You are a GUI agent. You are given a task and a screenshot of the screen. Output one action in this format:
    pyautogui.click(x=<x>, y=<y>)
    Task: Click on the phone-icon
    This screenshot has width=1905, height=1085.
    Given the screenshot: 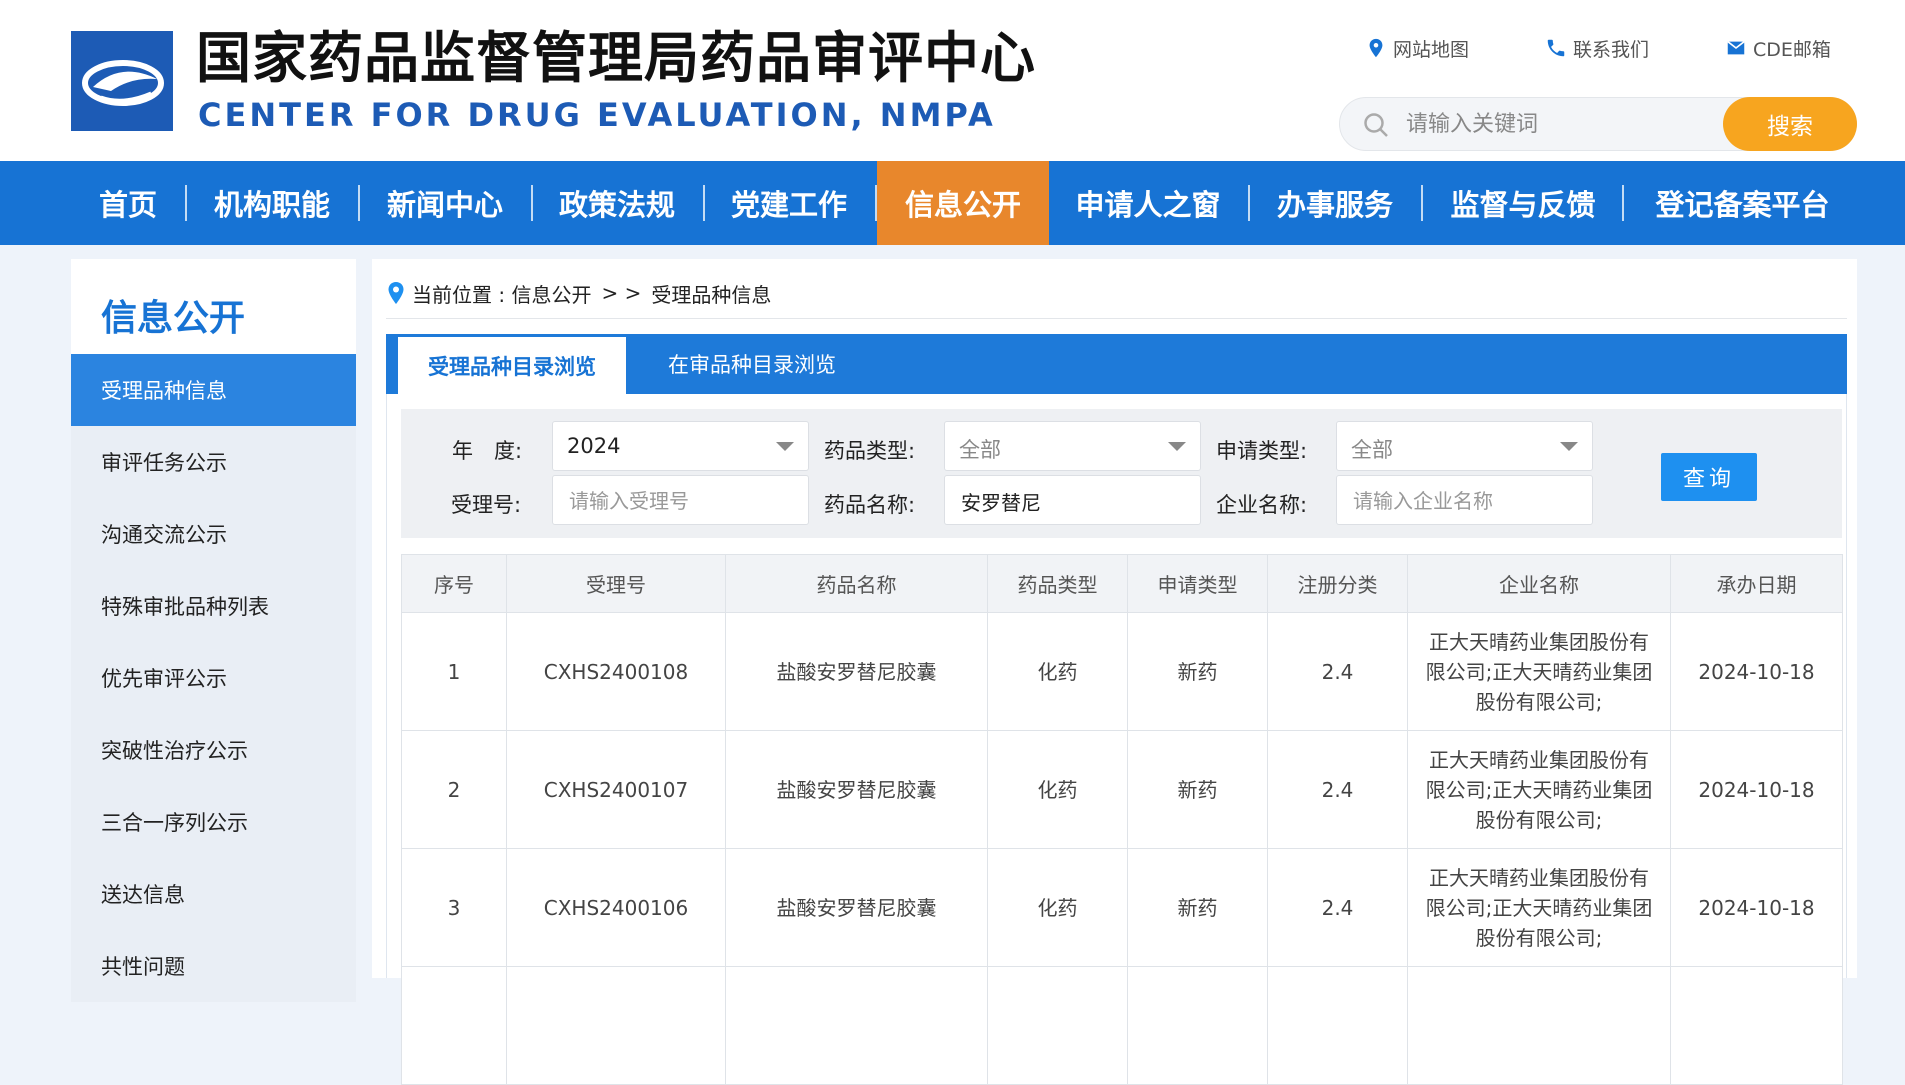 What is the action you would take?
    pyautogui.click(x=1556, y=48)
    